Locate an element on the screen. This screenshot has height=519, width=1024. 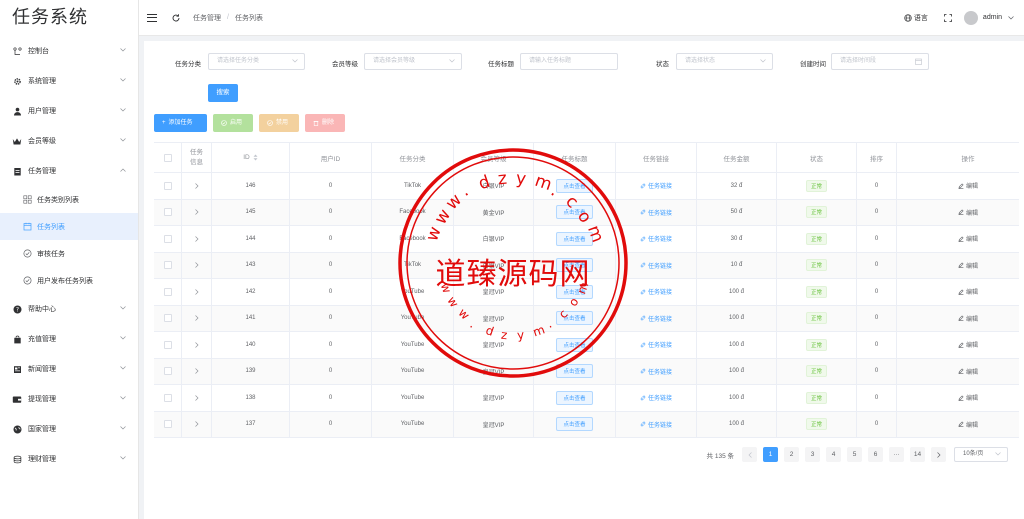
sidebar-menu-main-2: 用户管理 is located at coordinates (69, 111).